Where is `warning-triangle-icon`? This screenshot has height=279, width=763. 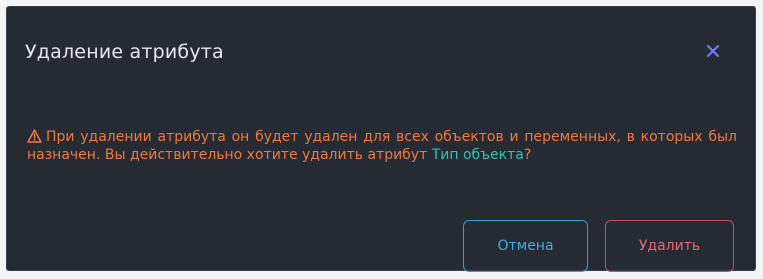 warning-triangle-icon is located at coordinates (34, 136).